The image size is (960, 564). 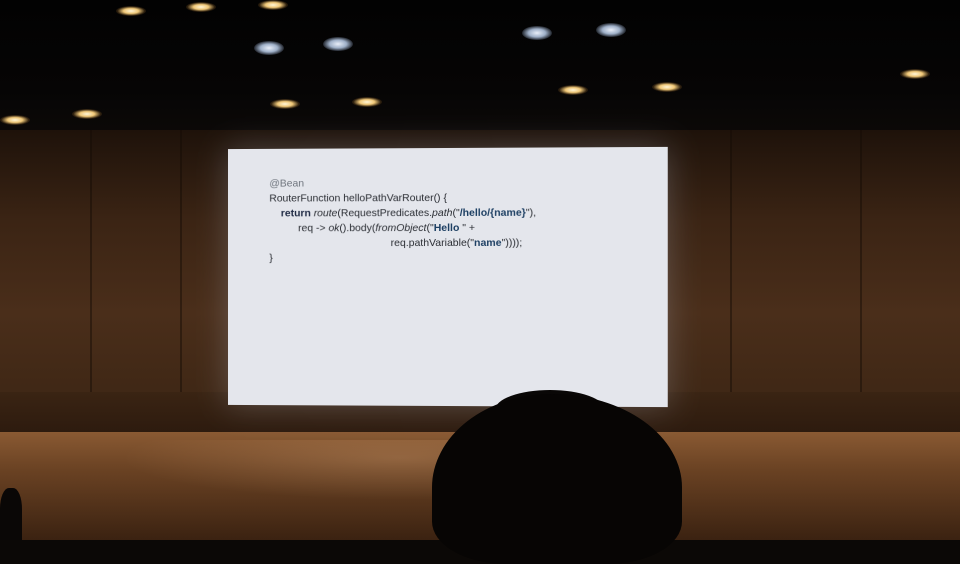 What do you see at coordinates (358, 198) in the screenshot?
I see `code-token: RouterFunction helloPathVarRouter() {` at bounding box center [358, 198].